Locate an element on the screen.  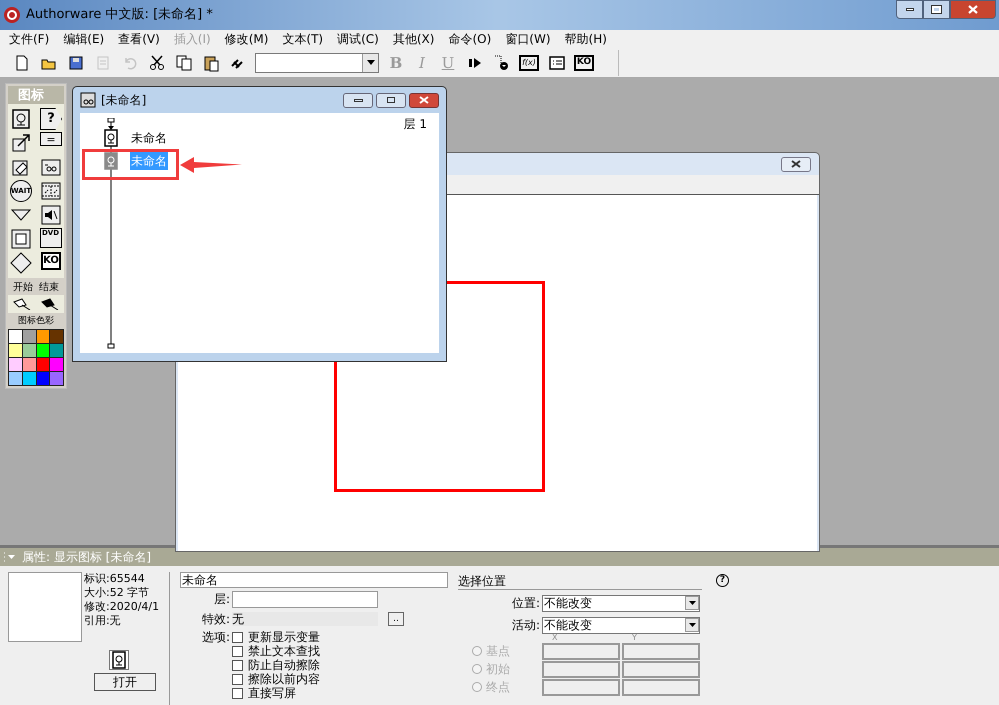
window-title: [未命名] is located at coordinates (123, 100).